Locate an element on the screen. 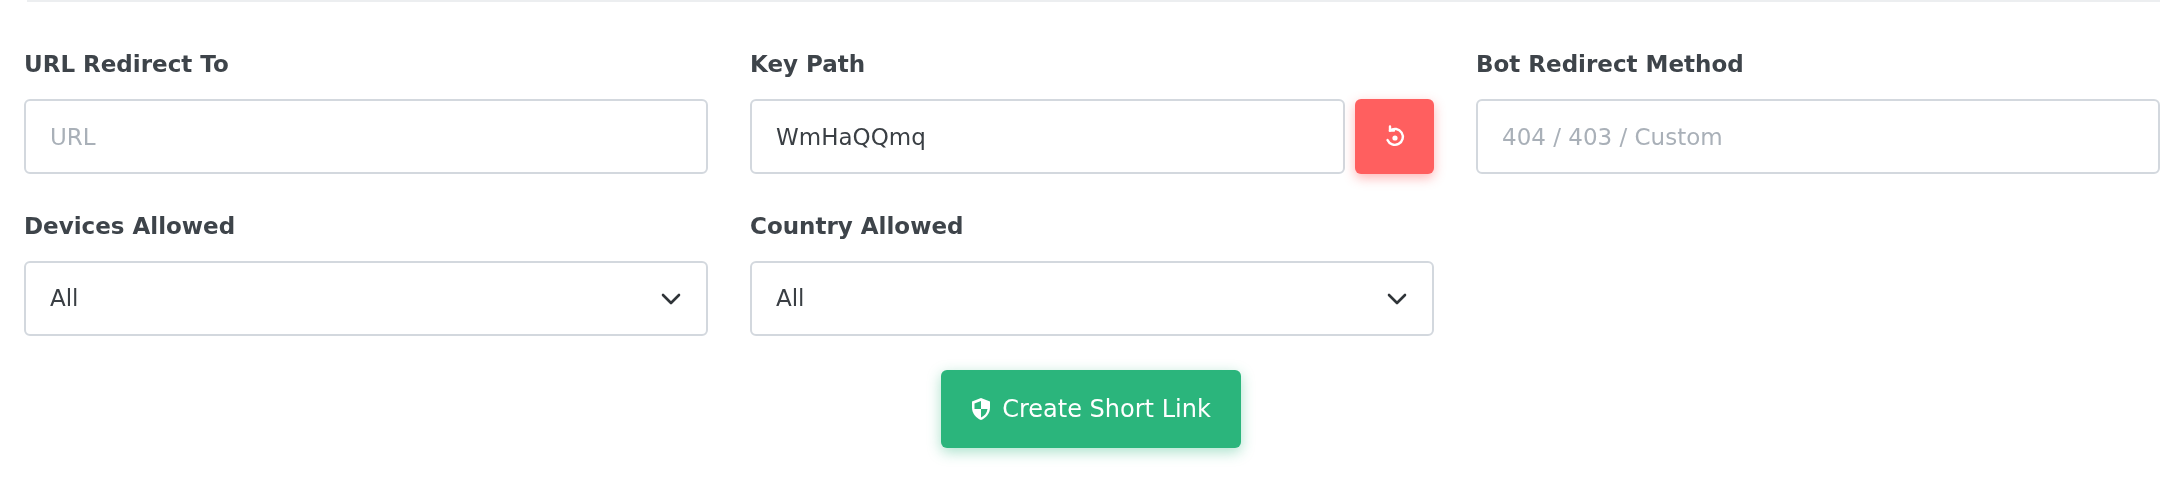  field-label: Bot Redirect Method is located at coordinates (1610, 64).